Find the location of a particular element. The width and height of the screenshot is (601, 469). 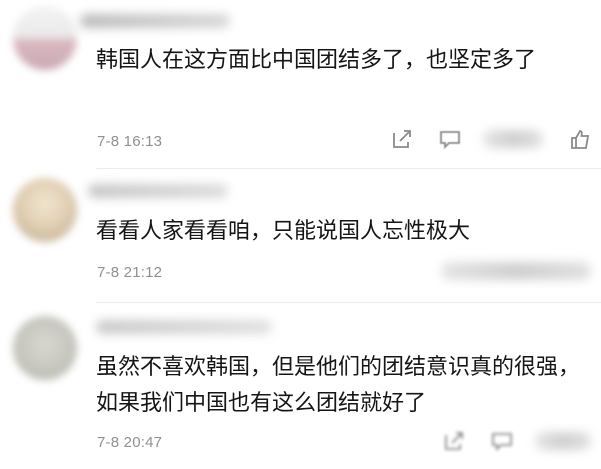

comment-text: 韩国人在这方面比中国团结多了，也坚定多了 is located at coordinates (316, 60).